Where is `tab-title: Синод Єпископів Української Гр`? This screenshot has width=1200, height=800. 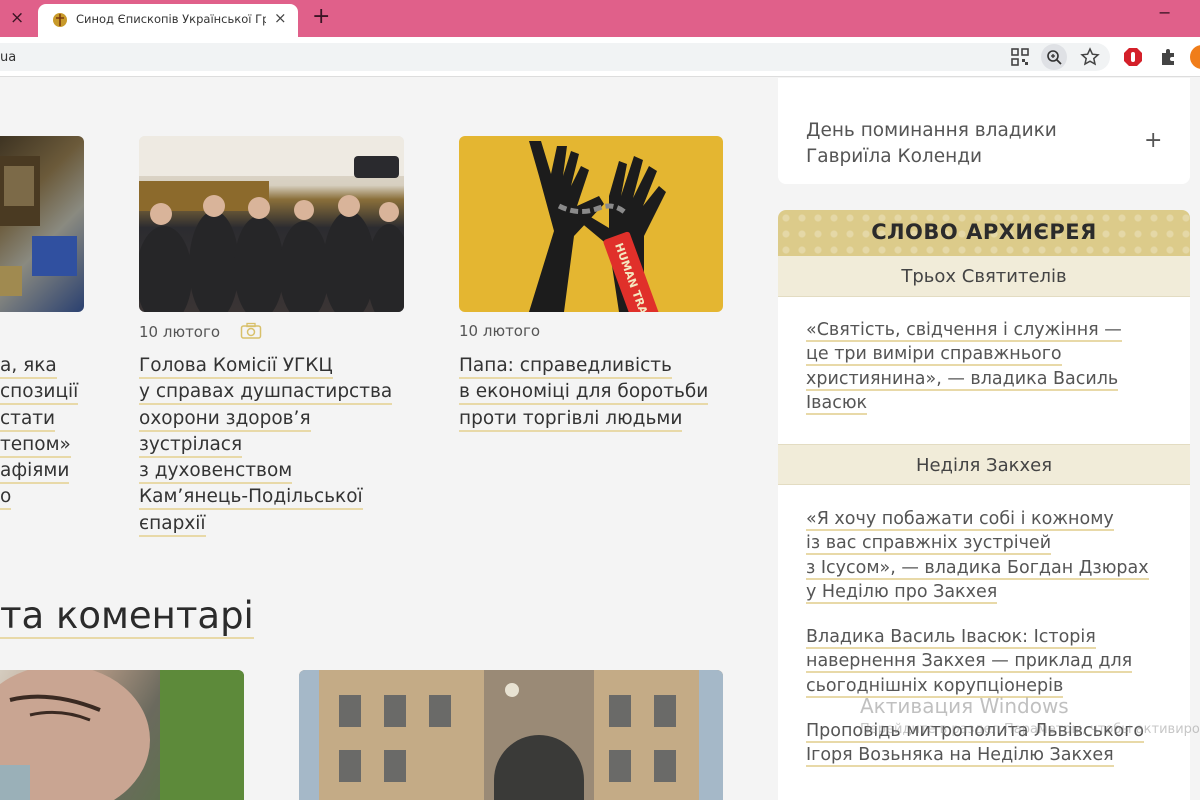
tab-title: Синод Єпископів Української Гр is located at coordinates (171, 19).